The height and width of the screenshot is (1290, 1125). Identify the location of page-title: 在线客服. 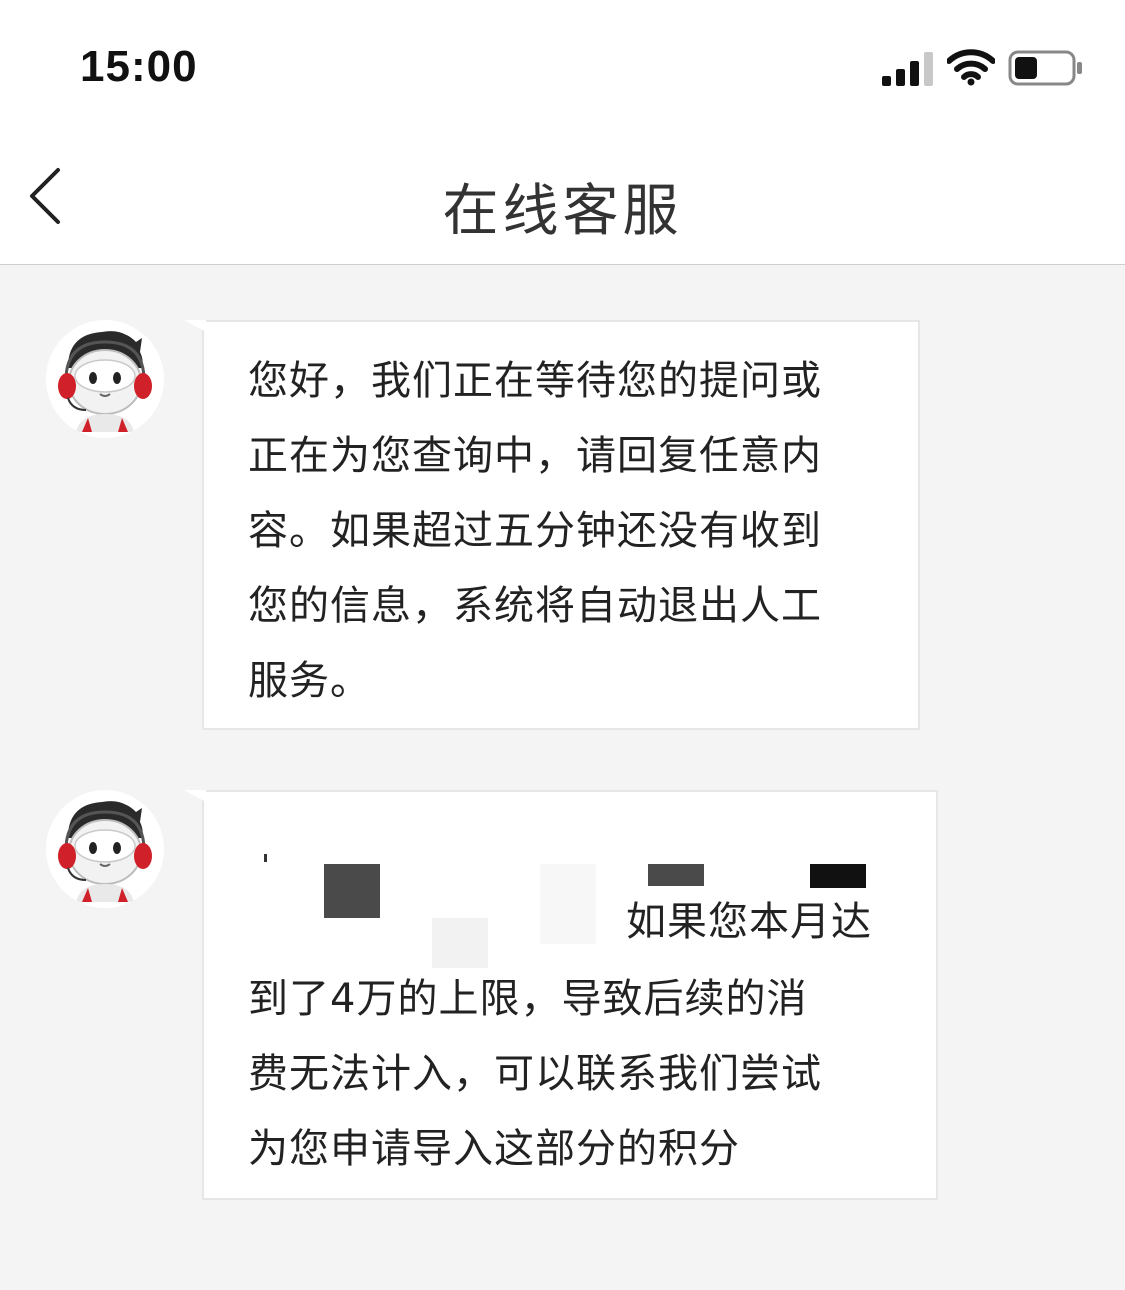
(562, 211).